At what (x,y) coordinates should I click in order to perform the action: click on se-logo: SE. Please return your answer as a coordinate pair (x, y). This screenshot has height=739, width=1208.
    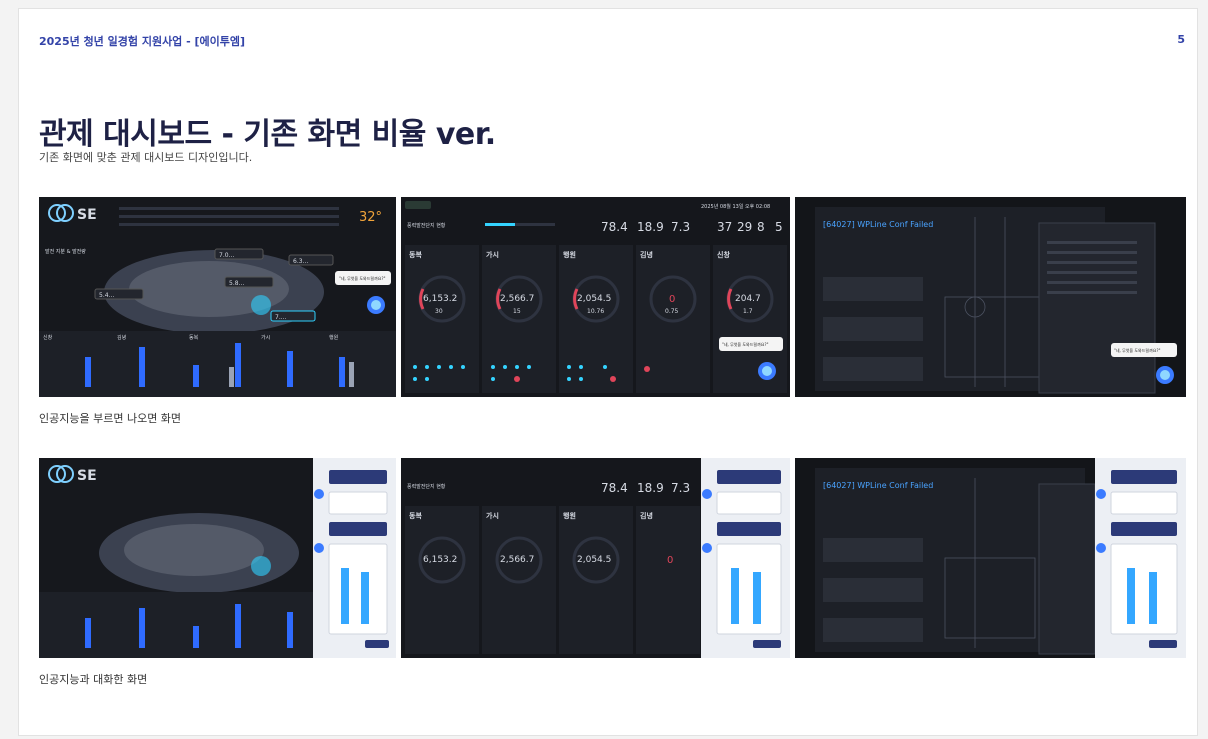
    Looking at the image, I should click on (87, 215).